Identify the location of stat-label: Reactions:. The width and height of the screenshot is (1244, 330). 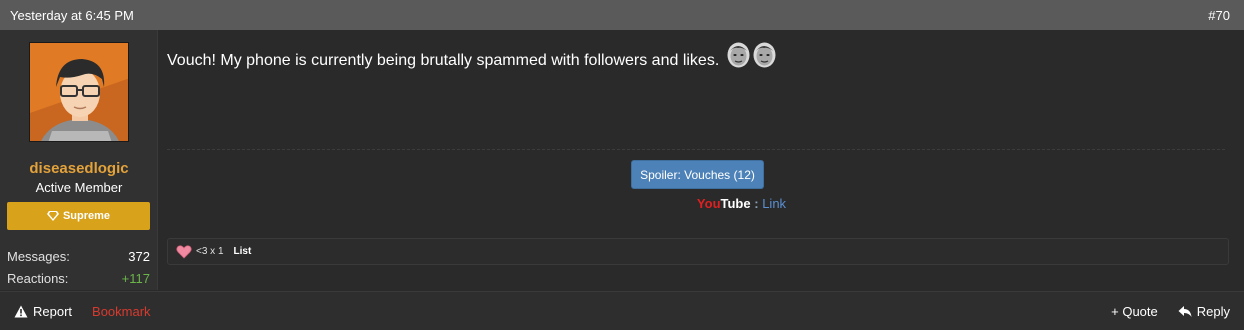
(38, 278).